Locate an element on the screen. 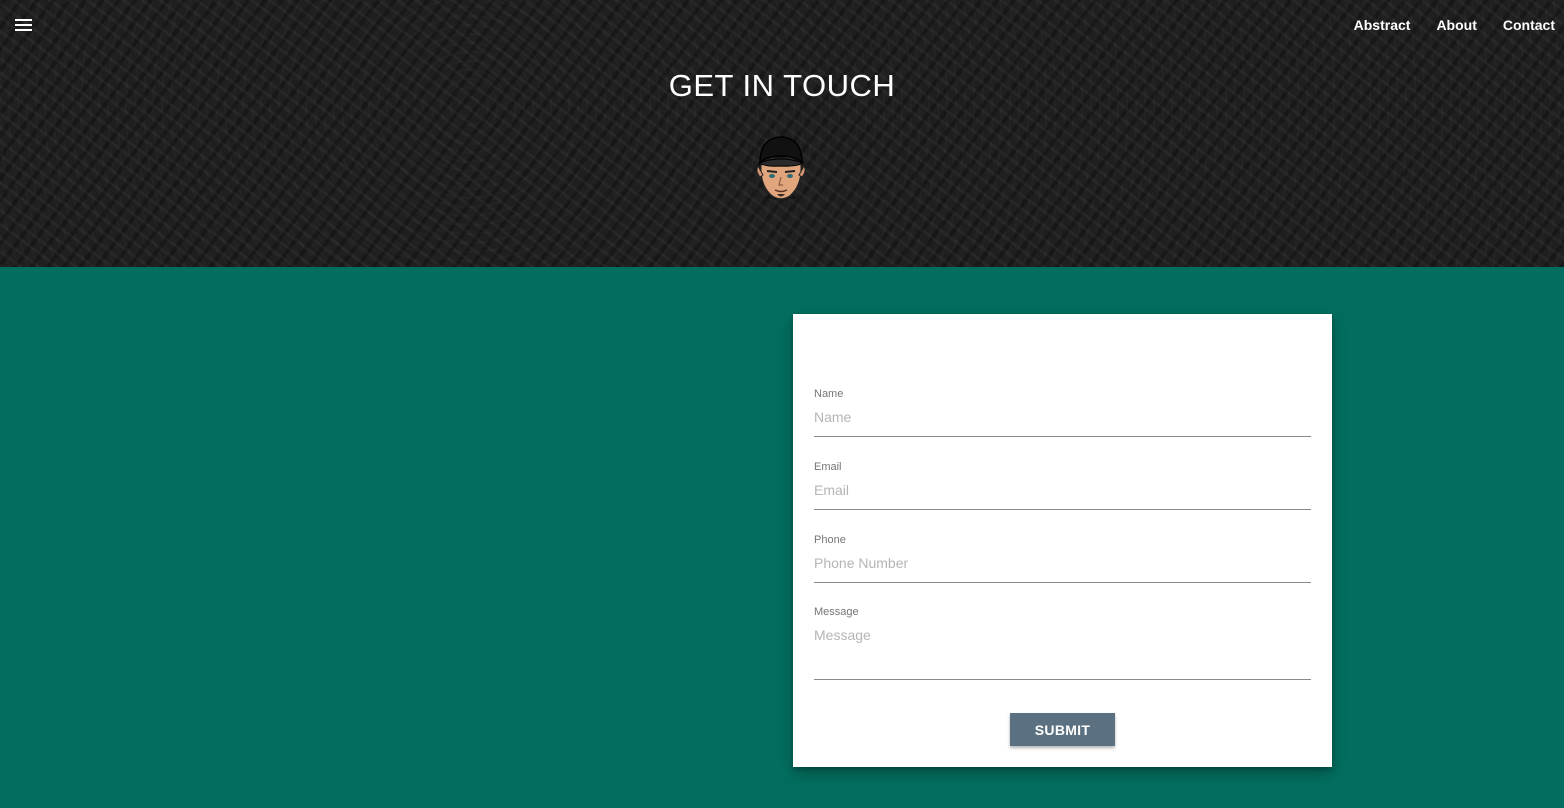 Image resolution: width=1564 pixels, height=808 pixels. nav-link-contact: Contact is located at coordinates (1527, 25).